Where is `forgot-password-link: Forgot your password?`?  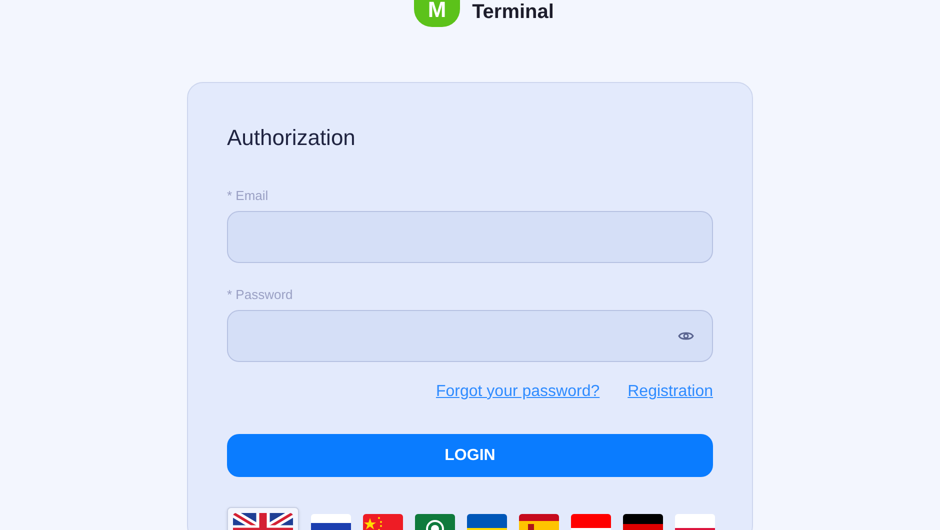 forgot-password-link: Forgot your password? is located at coordinates (518, 392).